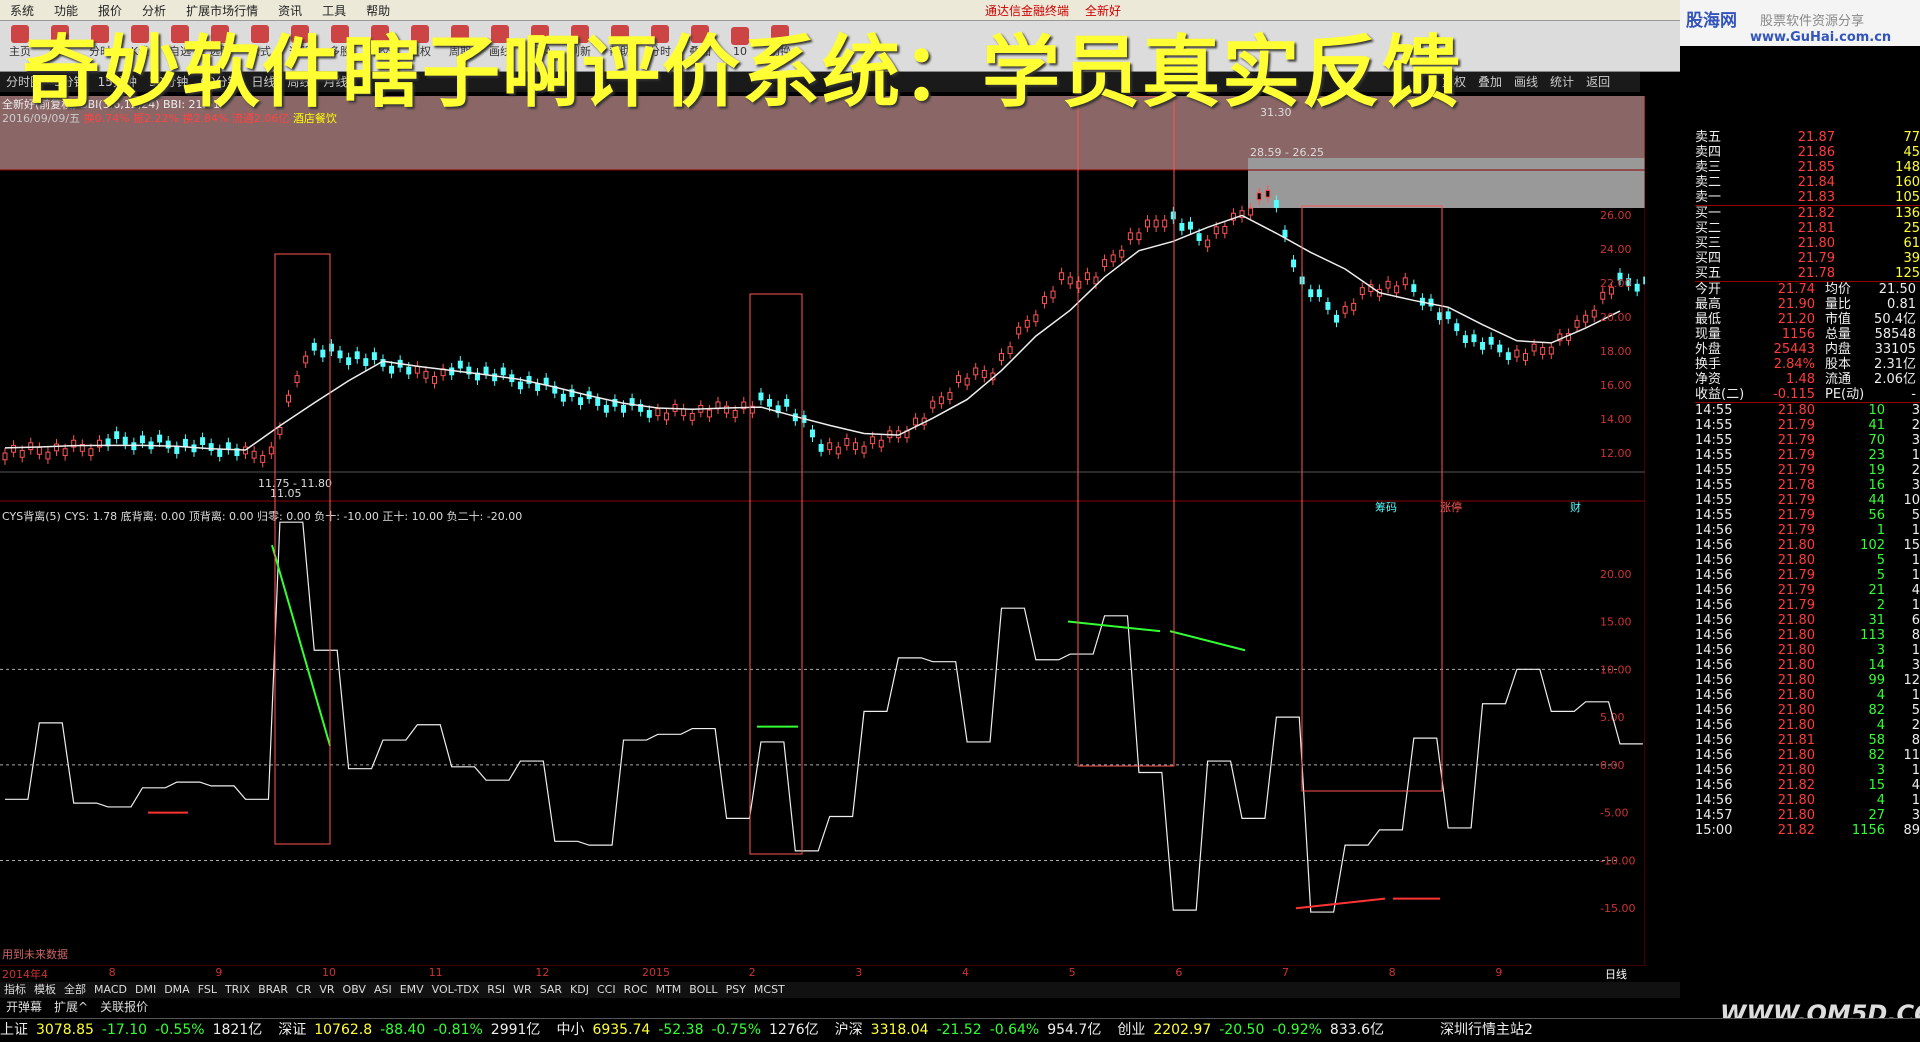  Describe the element at coordinates (1911, 755) in the screenshot. I see `trade-row-cell: 11` at that location.